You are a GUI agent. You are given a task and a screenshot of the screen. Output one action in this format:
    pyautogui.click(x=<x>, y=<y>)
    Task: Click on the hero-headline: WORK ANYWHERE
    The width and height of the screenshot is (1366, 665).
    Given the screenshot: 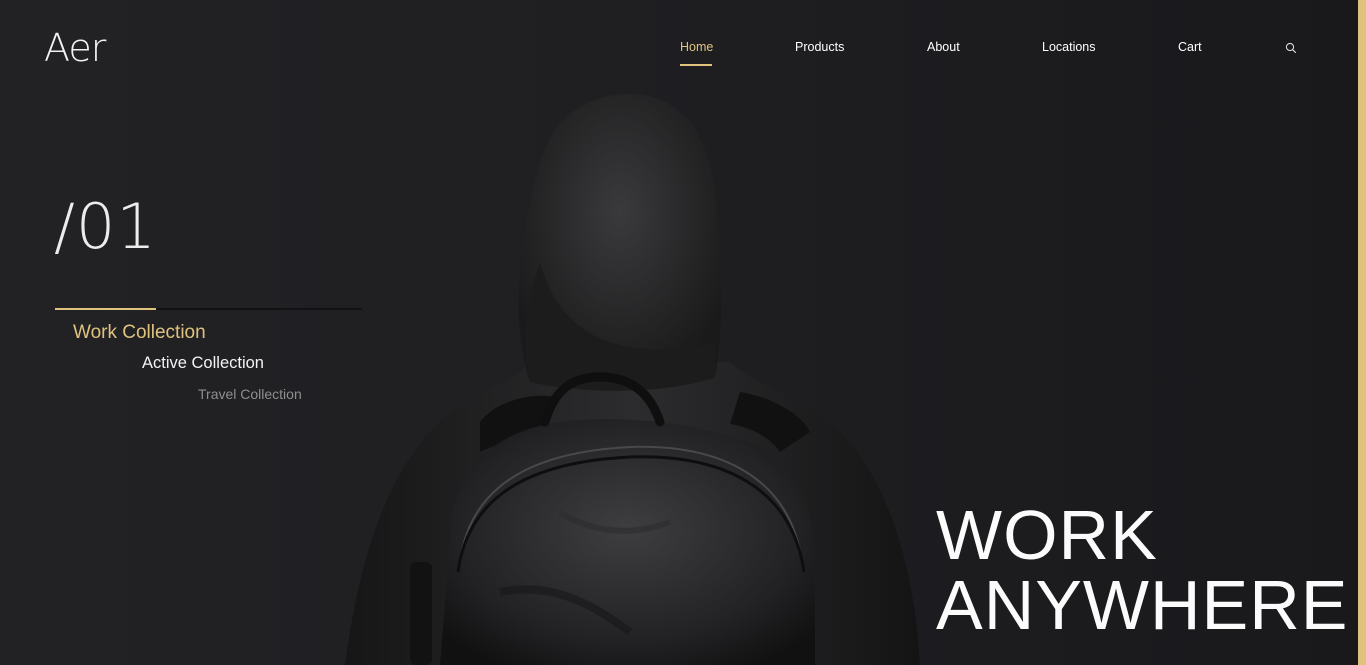 What is the action you would take?
    pyautogui.click(x=1142, y=570)
    